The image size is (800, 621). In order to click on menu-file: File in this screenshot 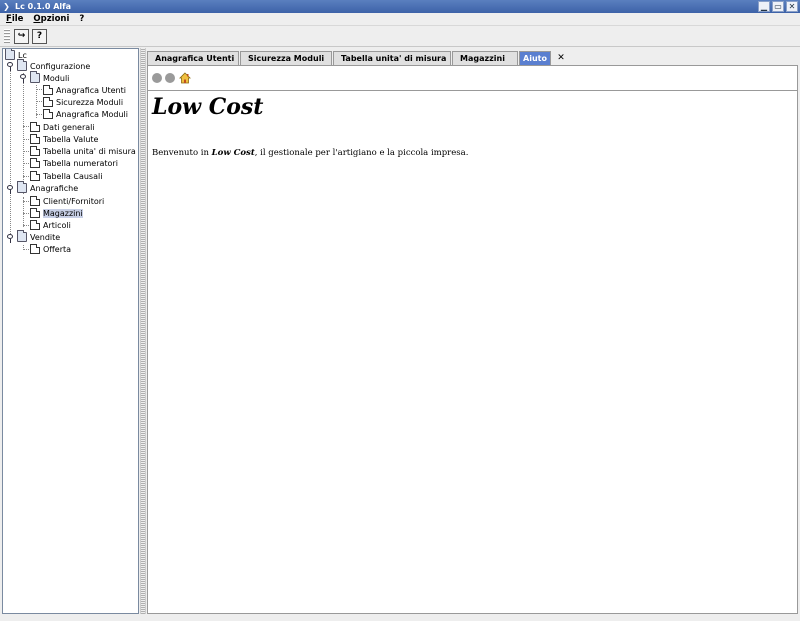, I will do `click(13, 19)`.